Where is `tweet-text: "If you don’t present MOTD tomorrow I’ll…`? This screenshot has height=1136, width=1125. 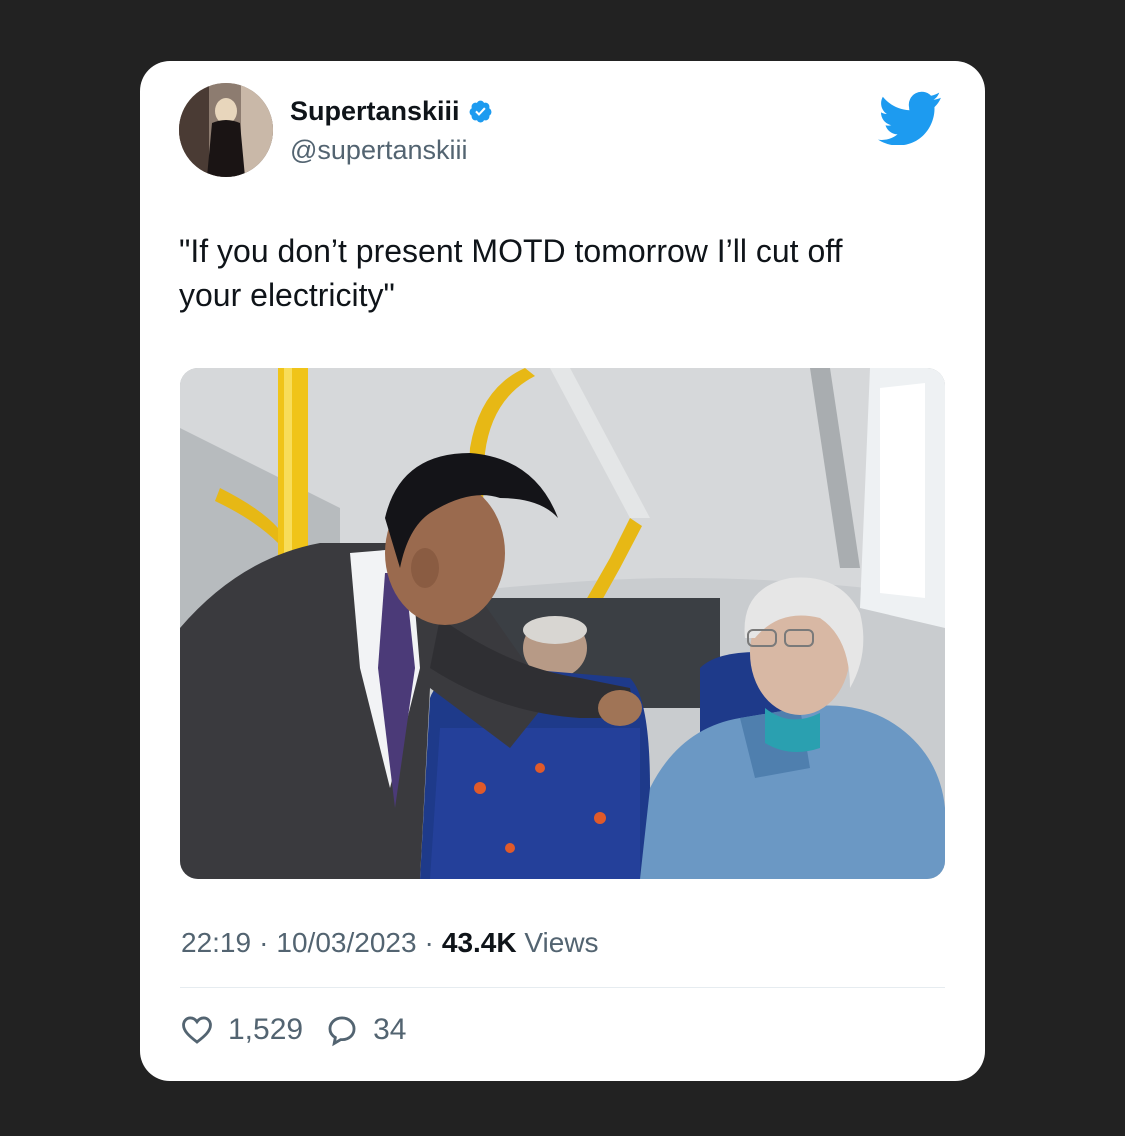 tweet-text: "If you don’t present MOTD tomorrow I’ll… is located at coordinates (511, 273).